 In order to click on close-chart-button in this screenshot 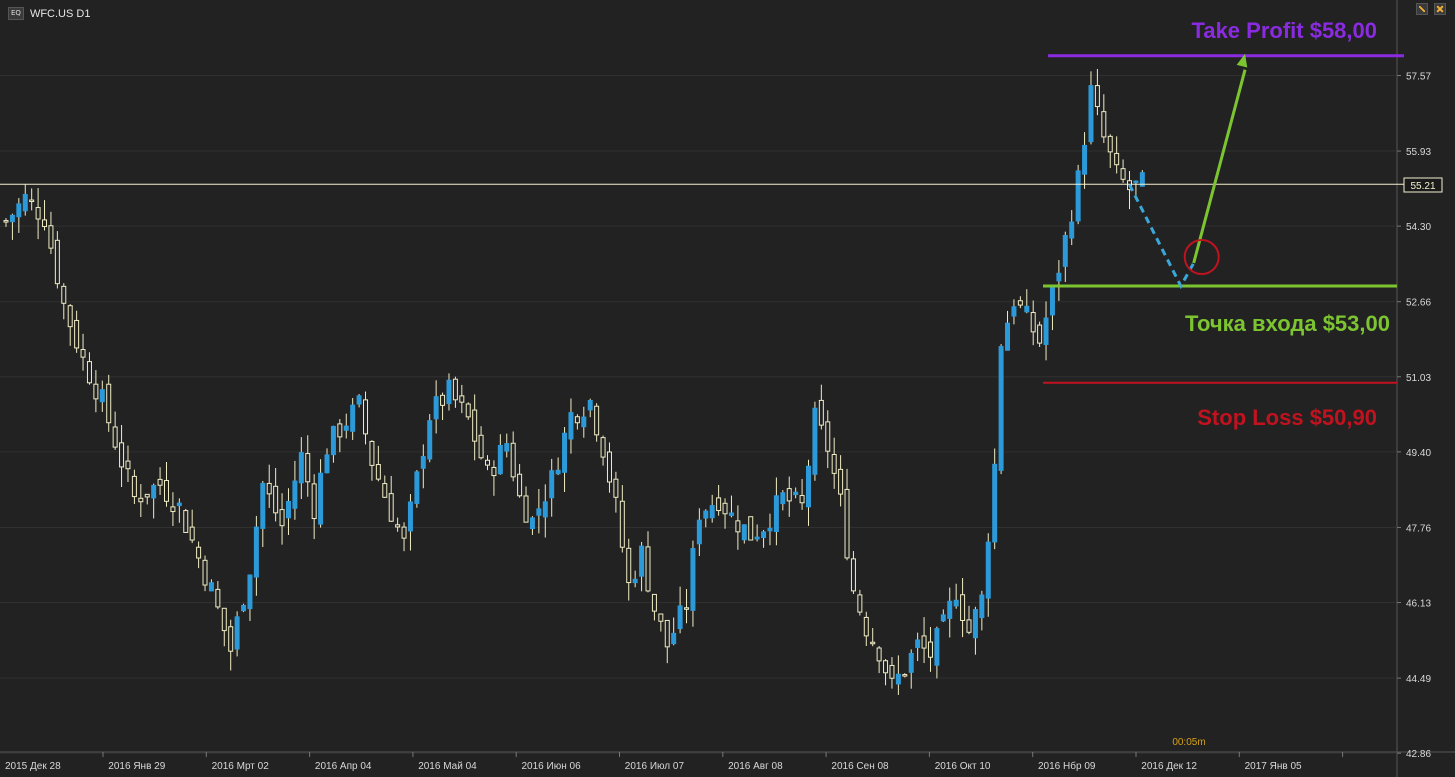, I will do `click(1440, 9)`.